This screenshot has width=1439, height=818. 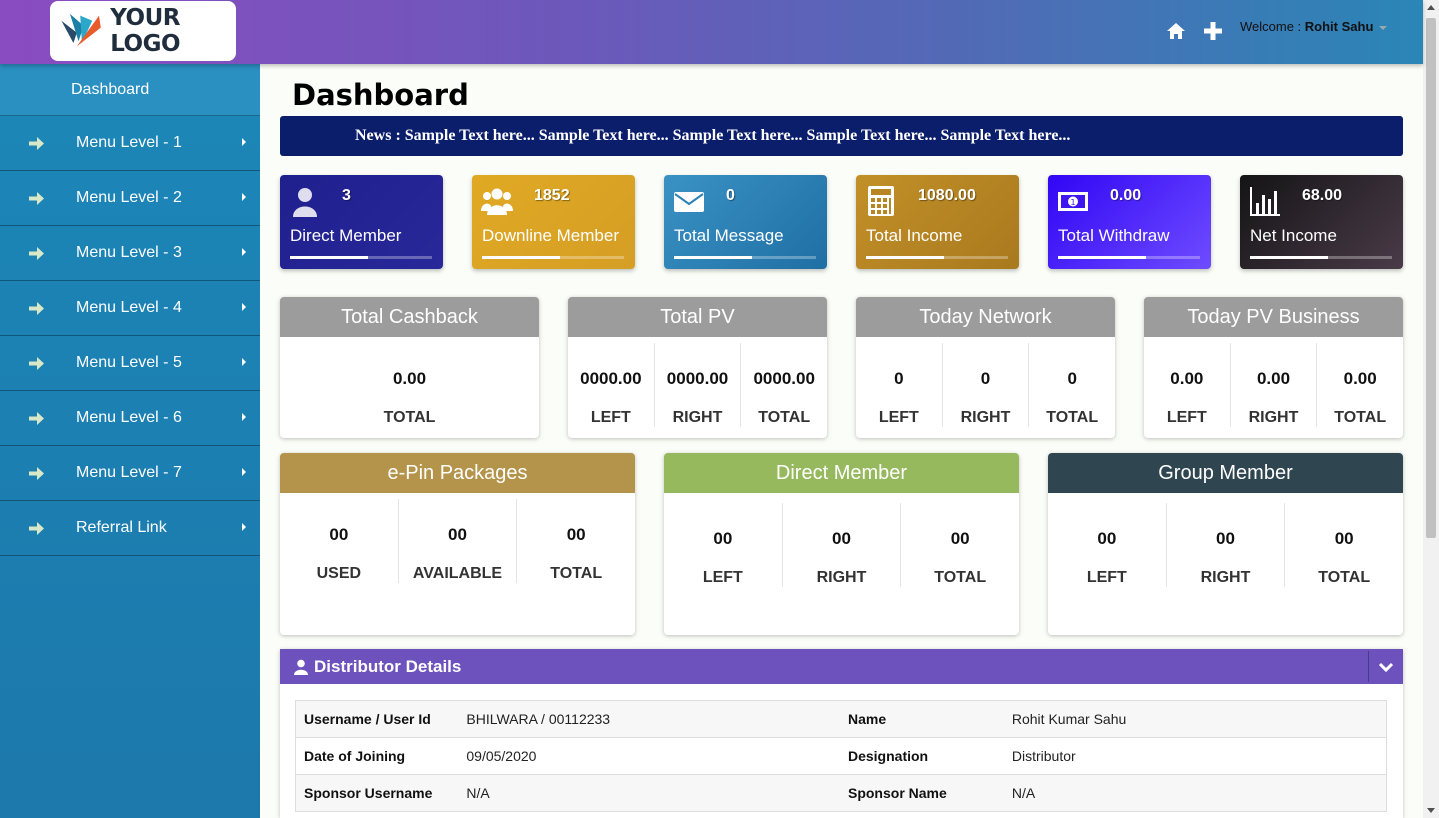 What do you see at coordinates (1431, 278) in the screenshot?
I see `scrollbar-thumb` at bounding box center [1431, 278].